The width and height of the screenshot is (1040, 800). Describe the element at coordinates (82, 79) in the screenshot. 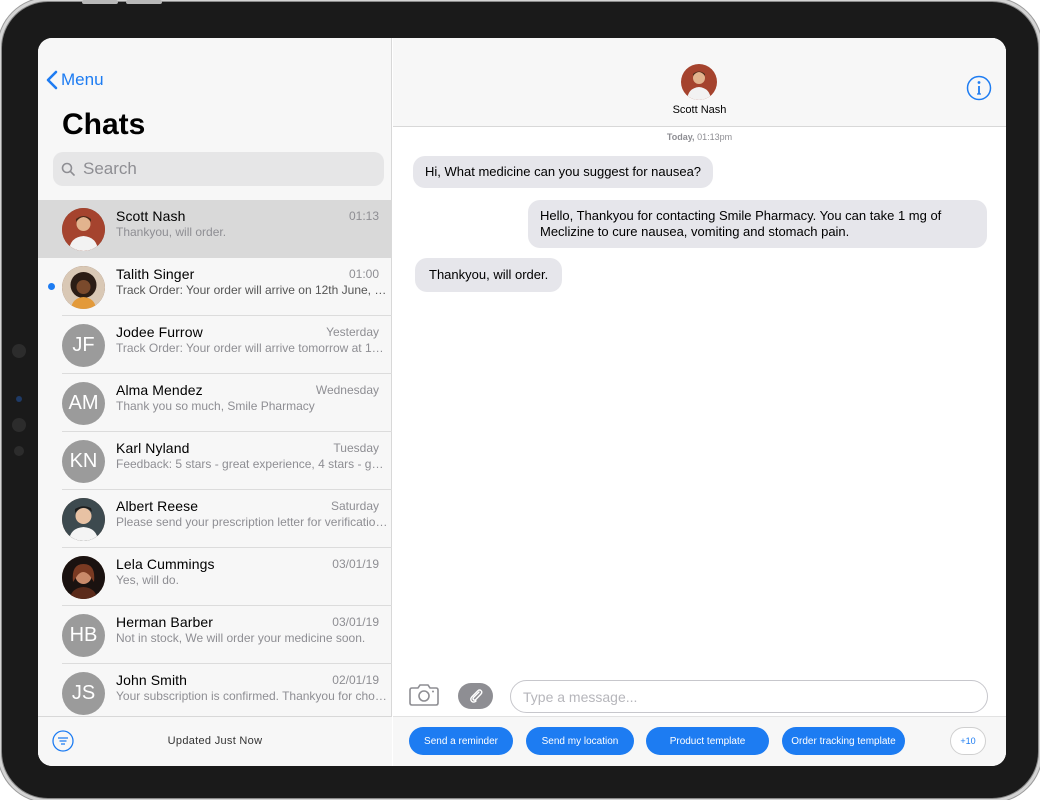

I see `back-menu-label: Menu` at that location.